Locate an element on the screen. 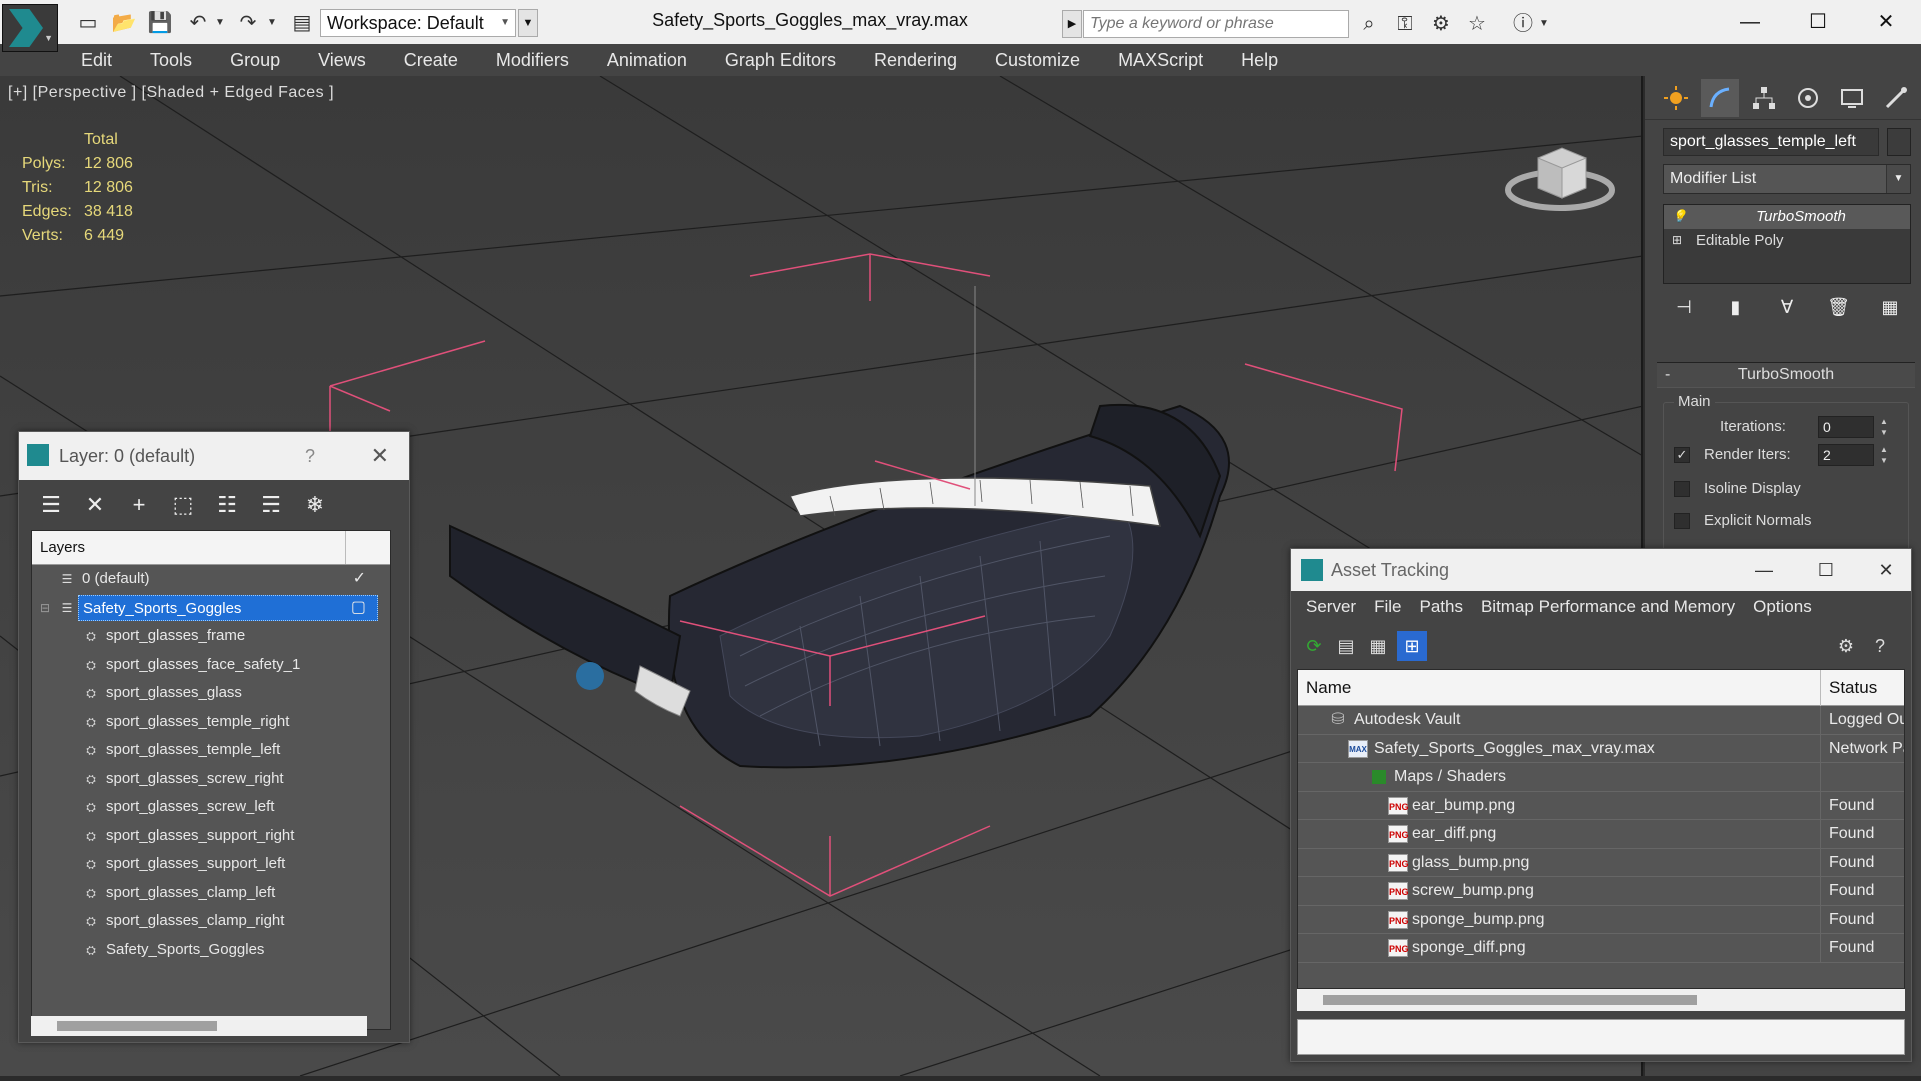 The image size is (1921, 1081). delete-layer-icon: ✕ is located at coordinates (95, 505).